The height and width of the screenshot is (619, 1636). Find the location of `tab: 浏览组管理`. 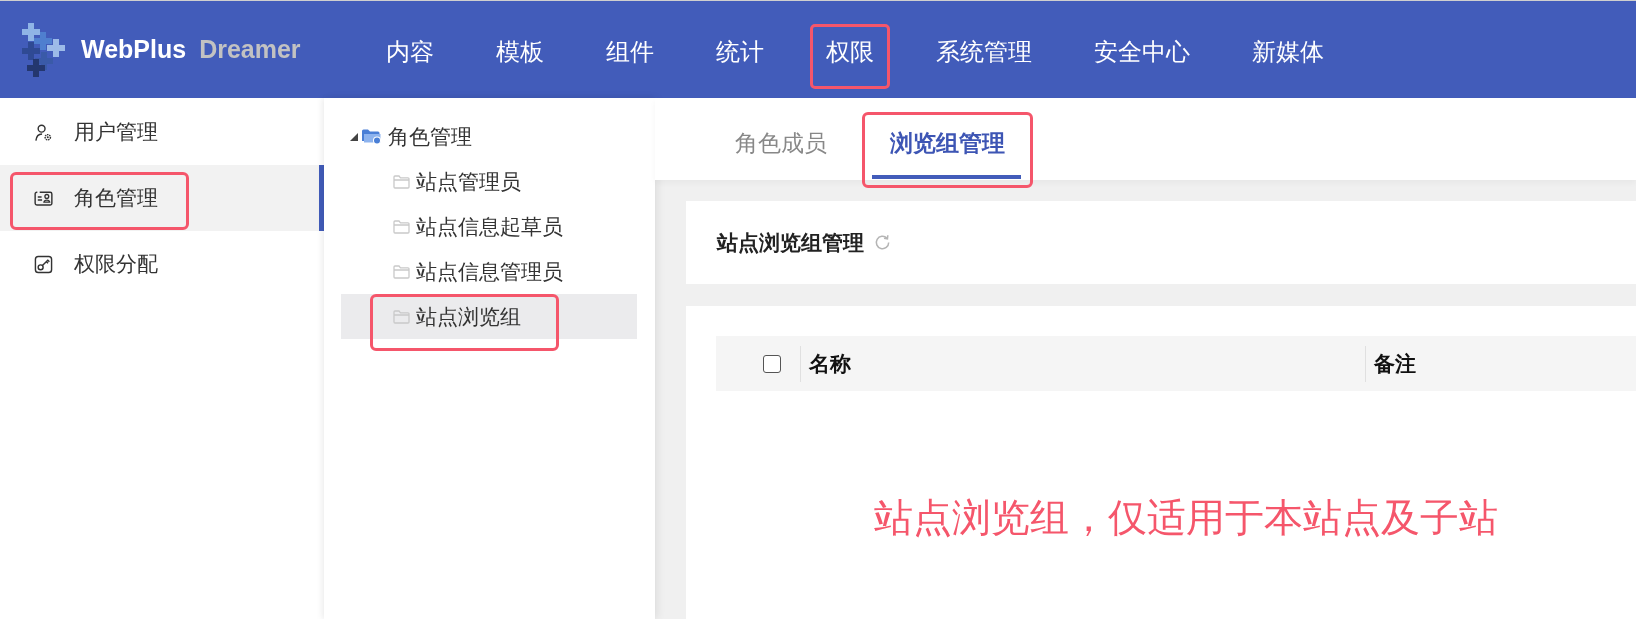

tab: 浏览组管理 is located at coordinates (947, 150).